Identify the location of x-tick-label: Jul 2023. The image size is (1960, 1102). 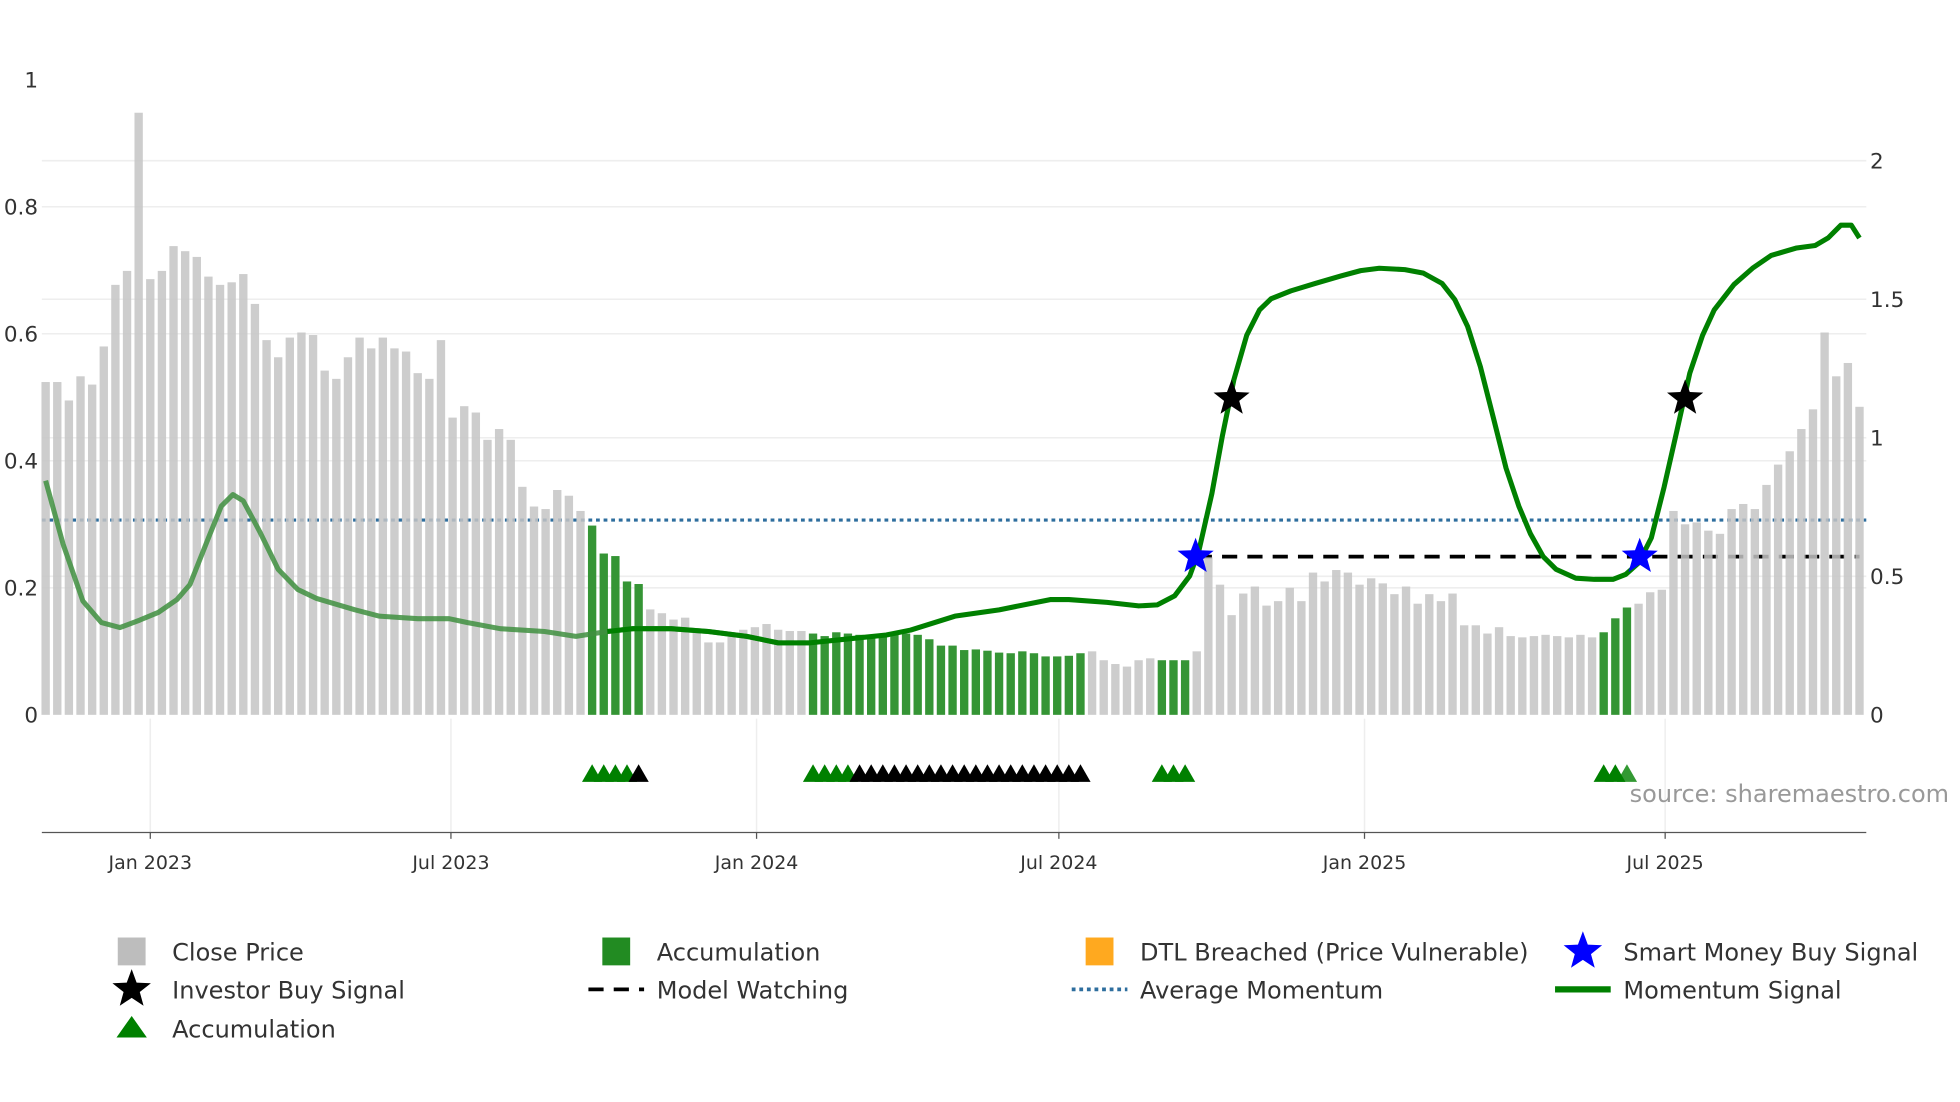
(450, 863).